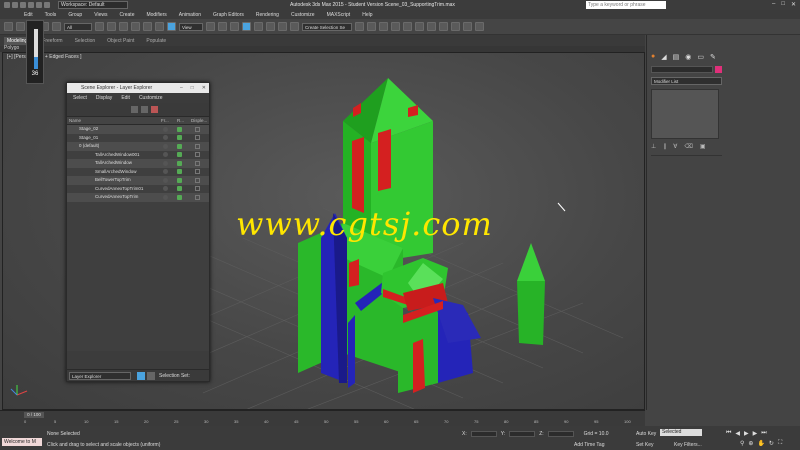 This screenshot has height=450, width=800. I want to click on menu-animation: Animation, so click(190, 15).